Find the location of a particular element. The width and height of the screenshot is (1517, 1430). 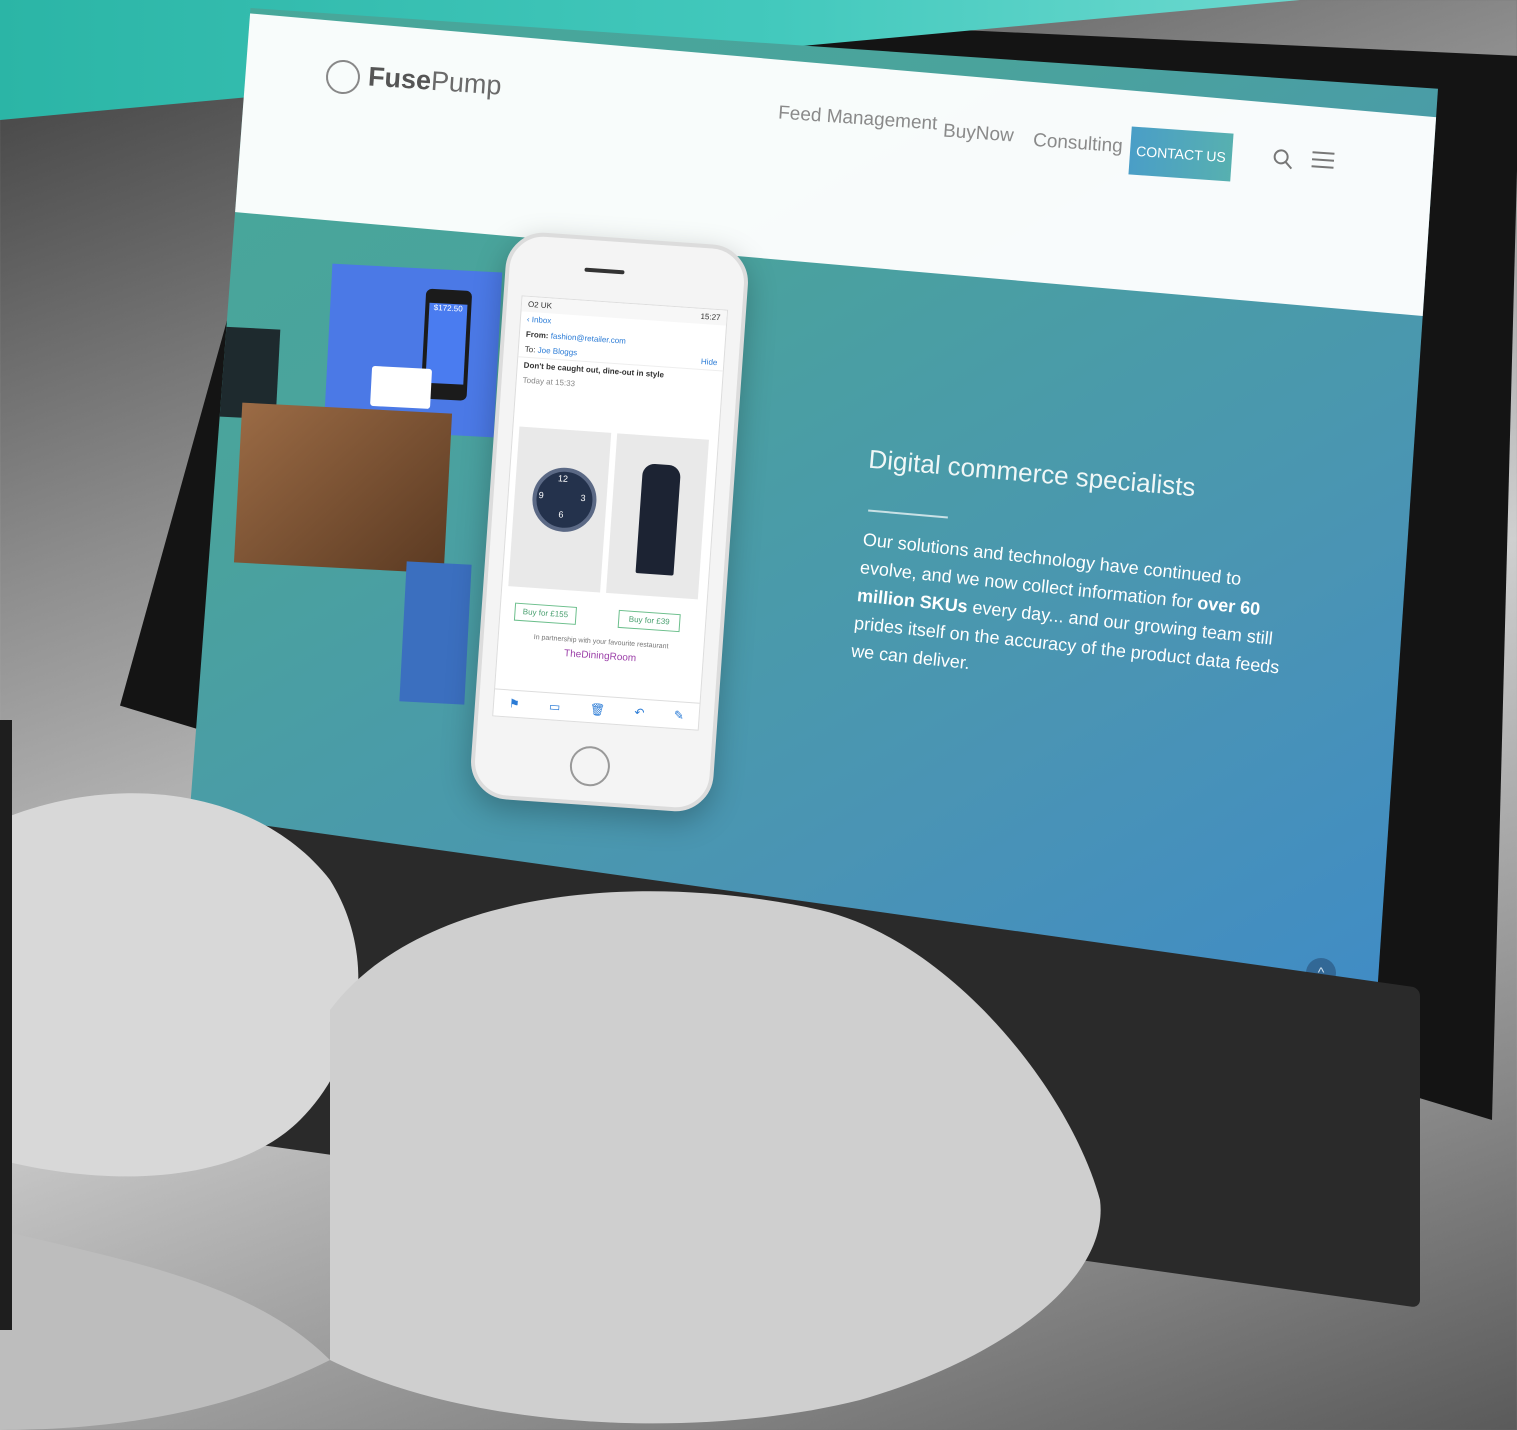

product-grid: 12 3 9 6 is located at coordinates (608, 513).